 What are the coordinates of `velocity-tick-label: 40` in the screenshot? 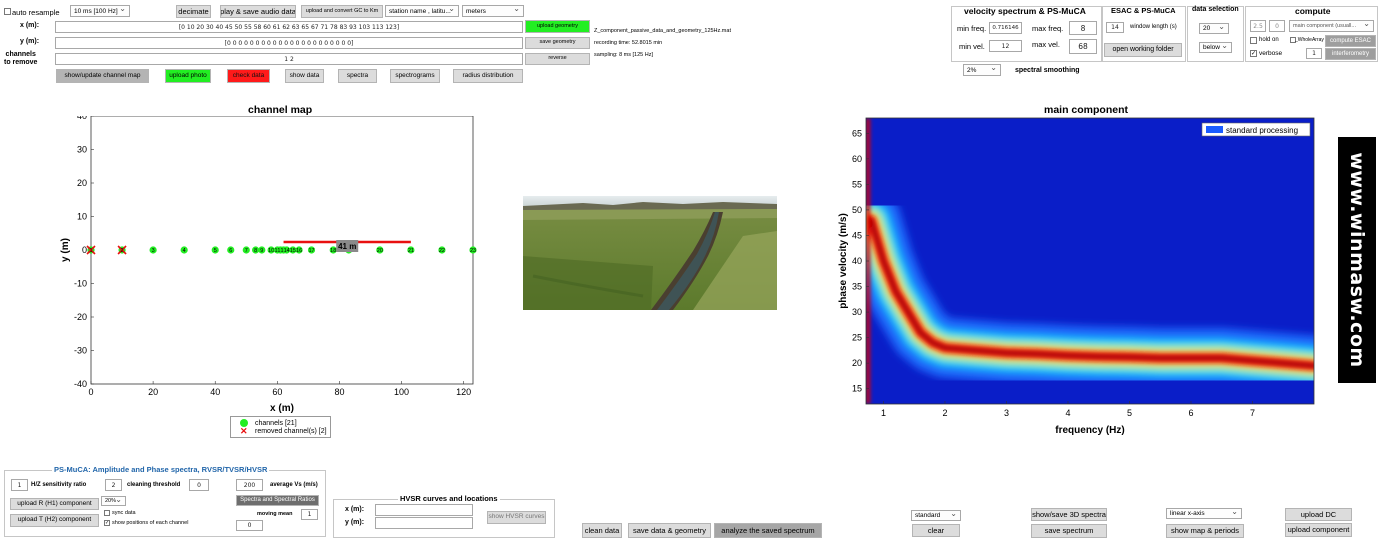 It's located at (857, 261).